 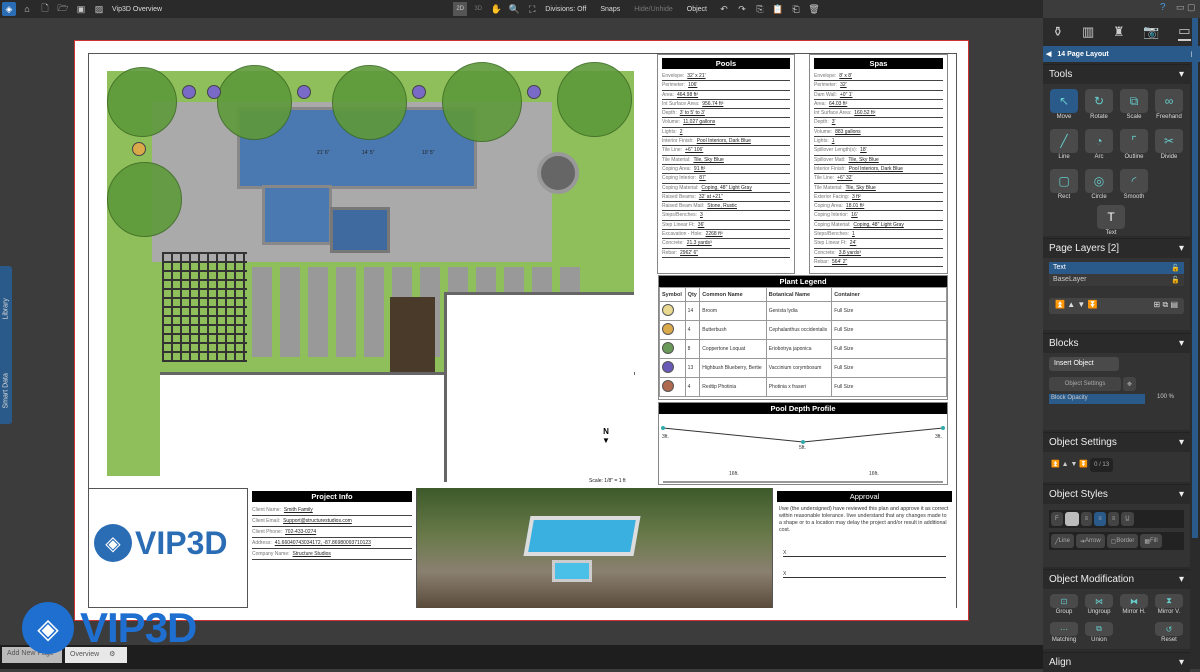 I want to click on materials-icon: ▥, so click(x=1088, y=32).